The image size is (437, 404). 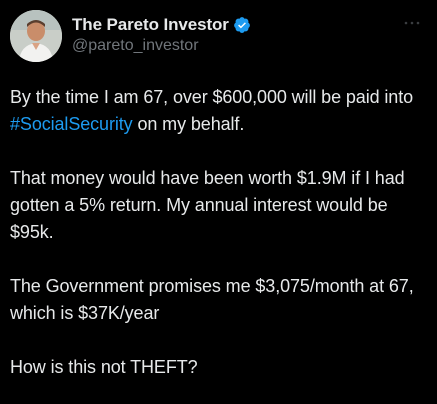 What do you see at coordinates (241, 25) in the screenshot?
I see `verified-badge-icon` at bounding box center [241, 25].